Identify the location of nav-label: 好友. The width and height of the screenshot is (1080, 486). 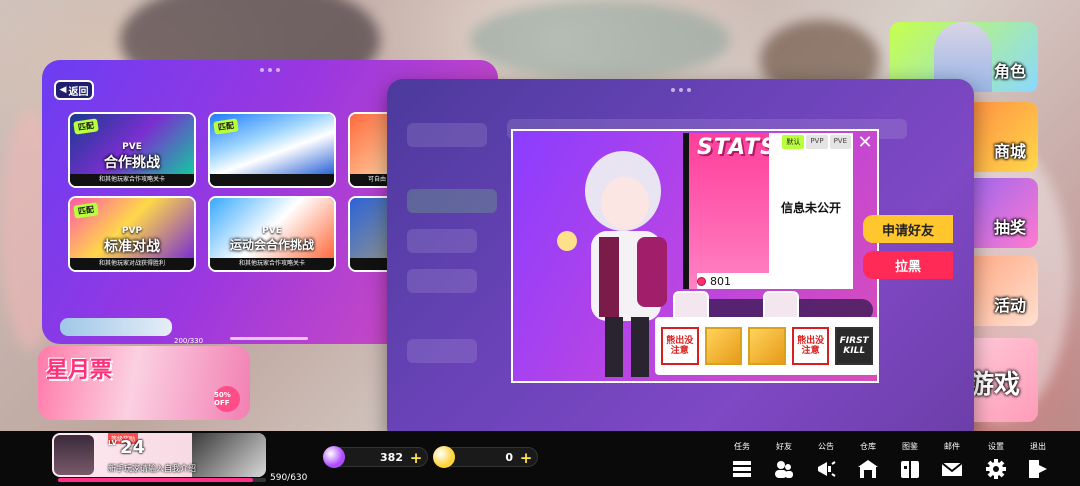
(784, 446).